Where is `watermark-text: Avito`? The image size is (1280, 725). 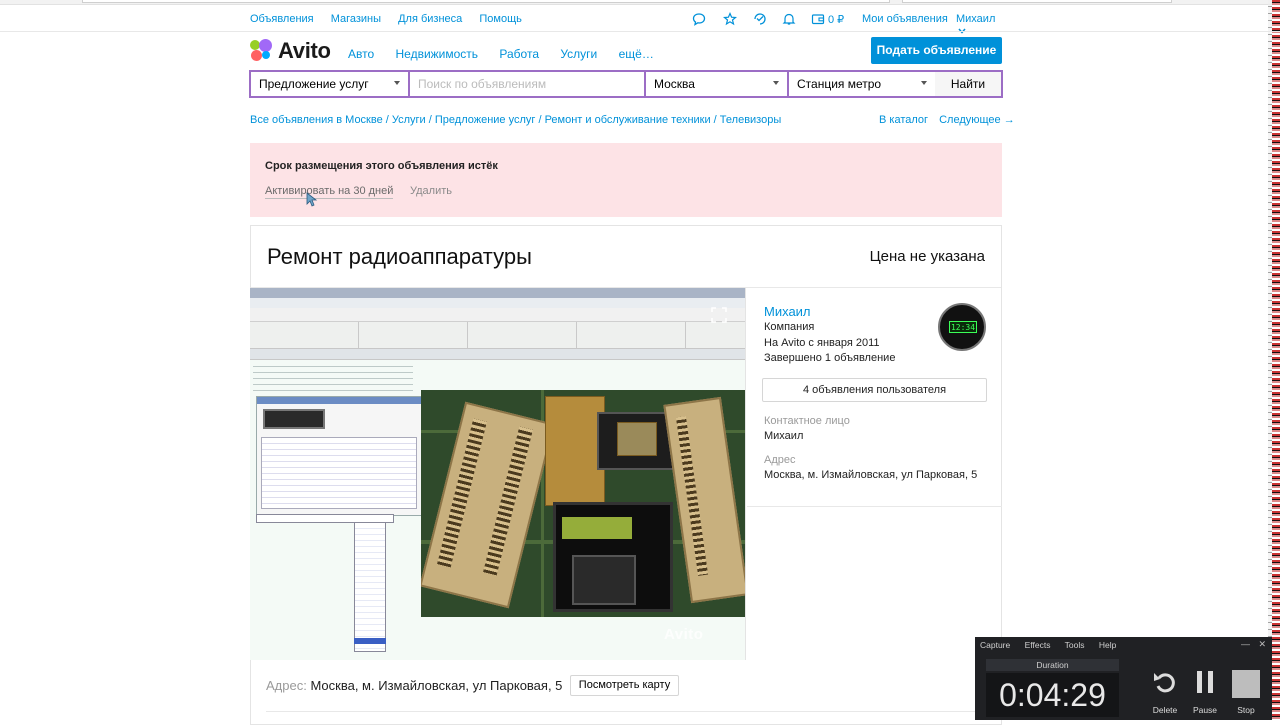
watermark-text: Avito is located at coordinates (684, 634).